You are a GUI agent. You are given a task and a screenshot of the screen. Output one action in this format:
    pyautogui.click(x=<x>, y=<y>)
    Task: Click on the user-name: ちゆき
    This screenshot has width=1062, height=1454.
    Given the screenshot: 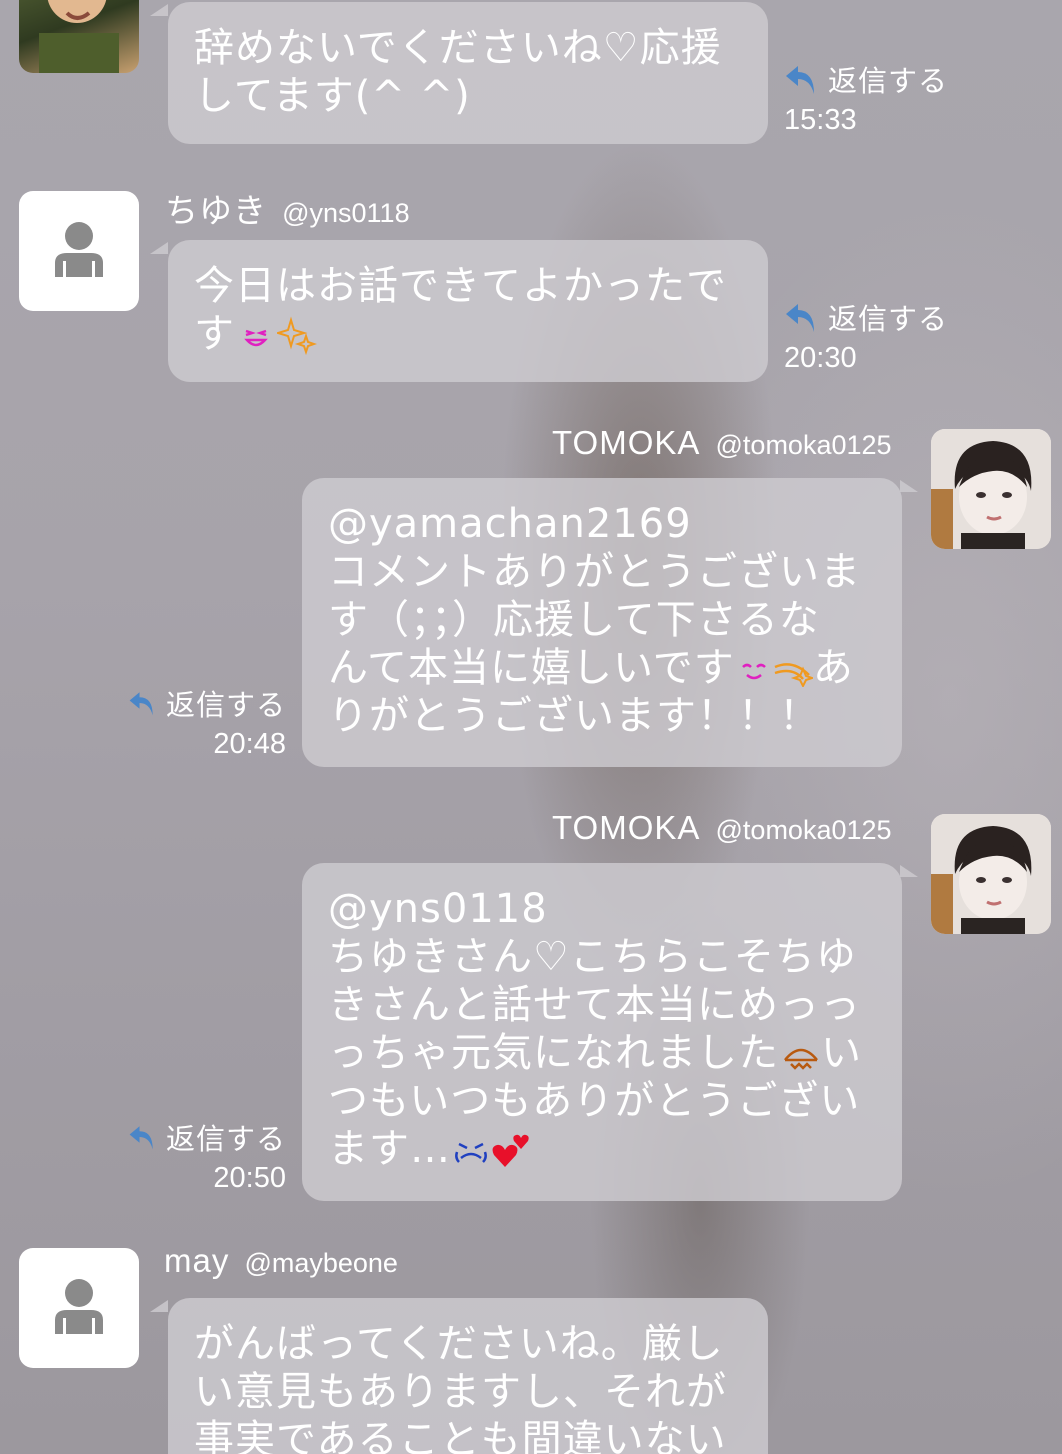 What is the action you would take?
    pyautogui.click(x=216, y=210)
    